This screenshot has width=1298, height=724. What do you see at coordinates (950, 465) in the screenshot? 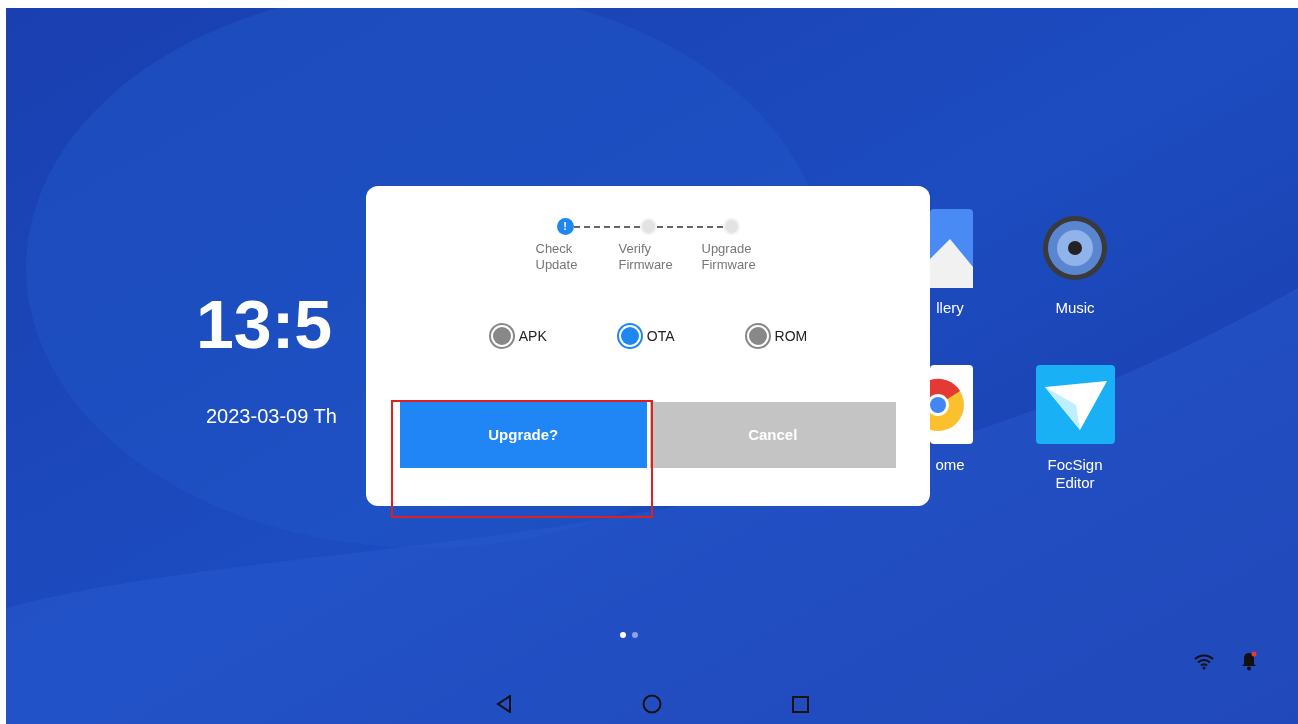
I see `app-label: ome` at bounding box center [950, 465].